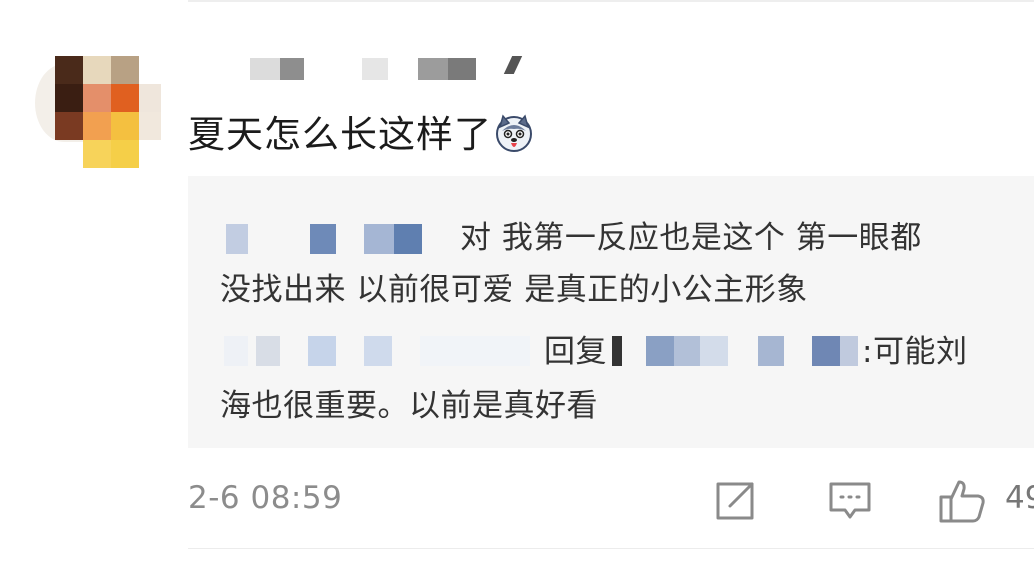 Image resolution: width=1034 pixels, height=565 pixels. I want to click on reply-1-line-2: 没找出来 以前很可爱 是真正的小公主形象, so click(514, 290).